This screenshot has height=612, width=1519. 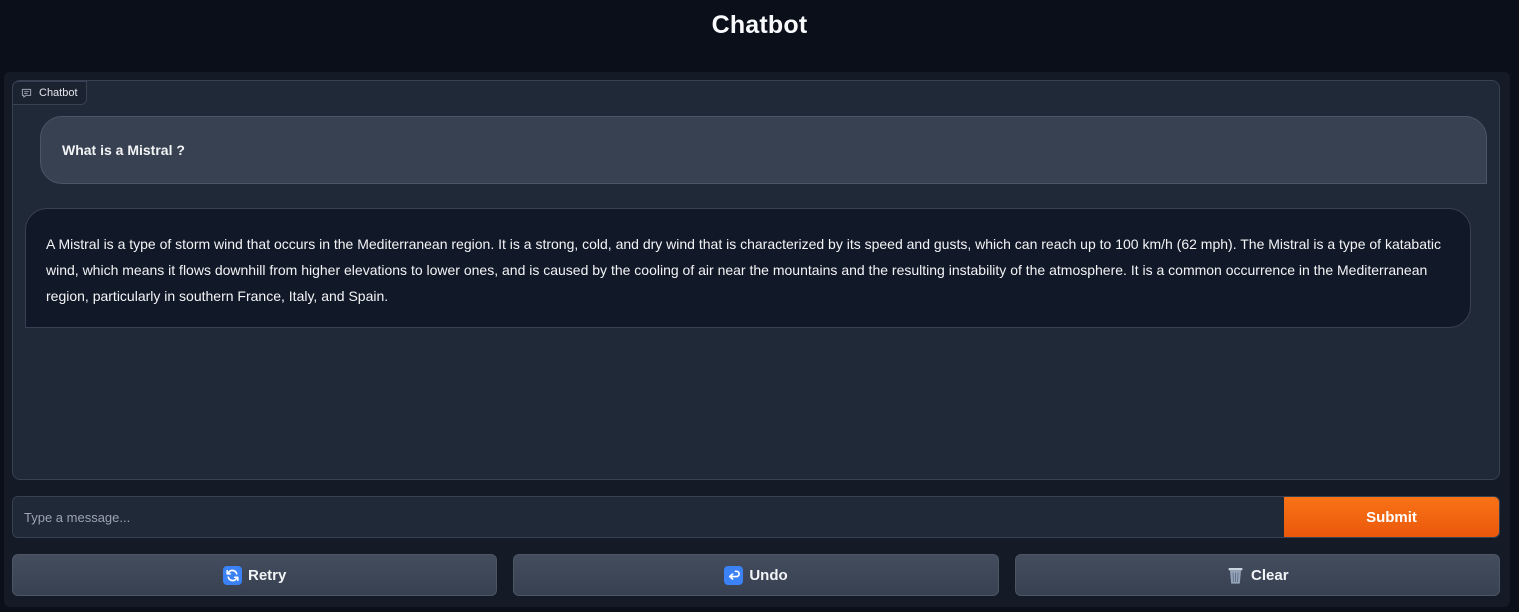 What do you see at coordinates (1391, 517) in the screenshot?
I see `submit-button: Submit` at bounding box center [1391, 517].